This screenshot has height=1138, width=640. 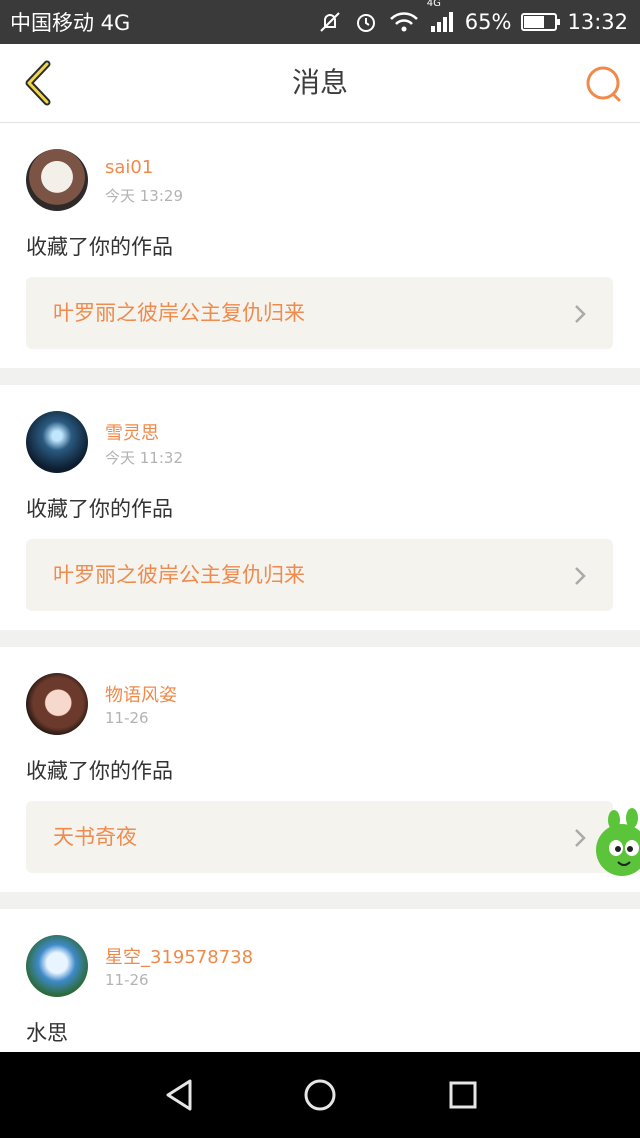 I want to click on username: 物语风姿, so click(x=141, y=694).